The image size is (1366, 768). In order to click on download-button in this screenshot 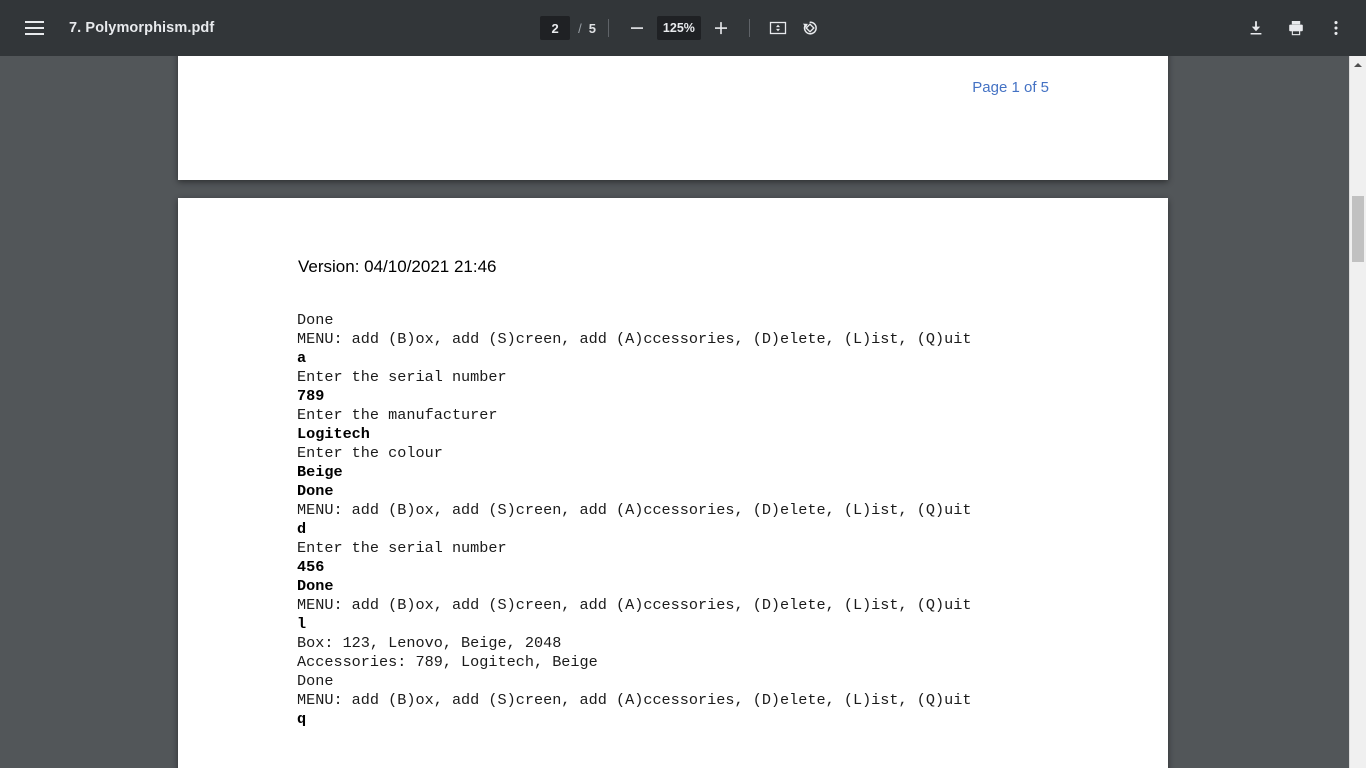, I will do `click(1256, 28)`.